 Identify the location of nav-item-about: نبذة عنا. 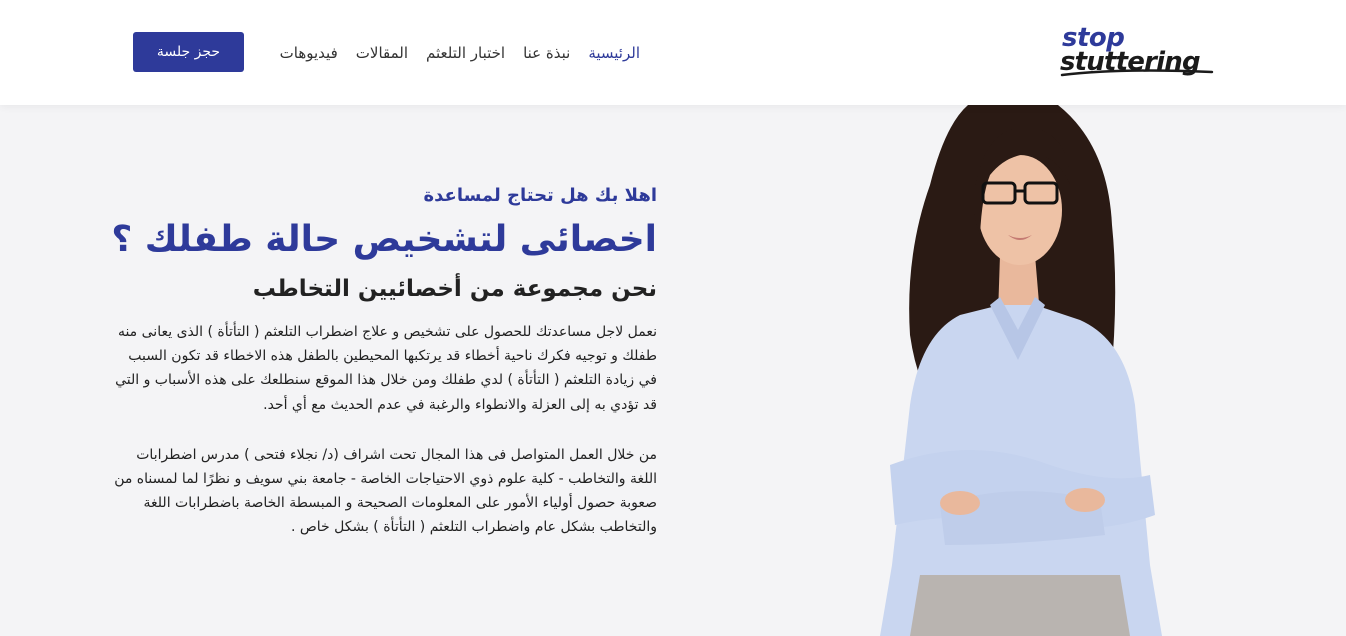
(546, 53).